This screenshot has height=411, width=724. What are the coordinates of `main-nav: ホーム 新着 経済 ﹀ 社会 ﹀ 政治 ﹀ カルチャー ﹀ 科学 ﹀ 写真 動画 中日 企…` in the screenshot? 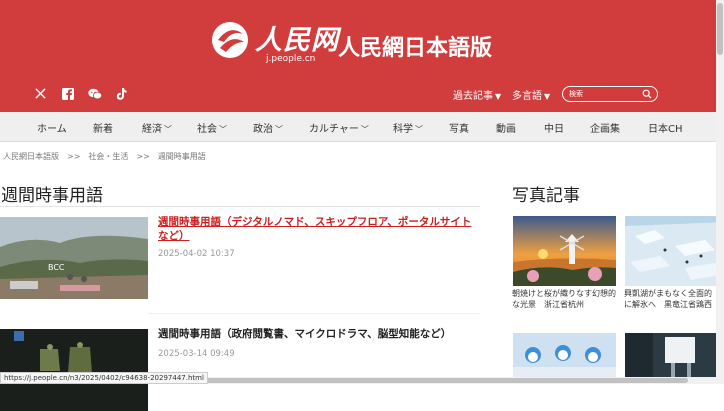 It's located at (358, 127).